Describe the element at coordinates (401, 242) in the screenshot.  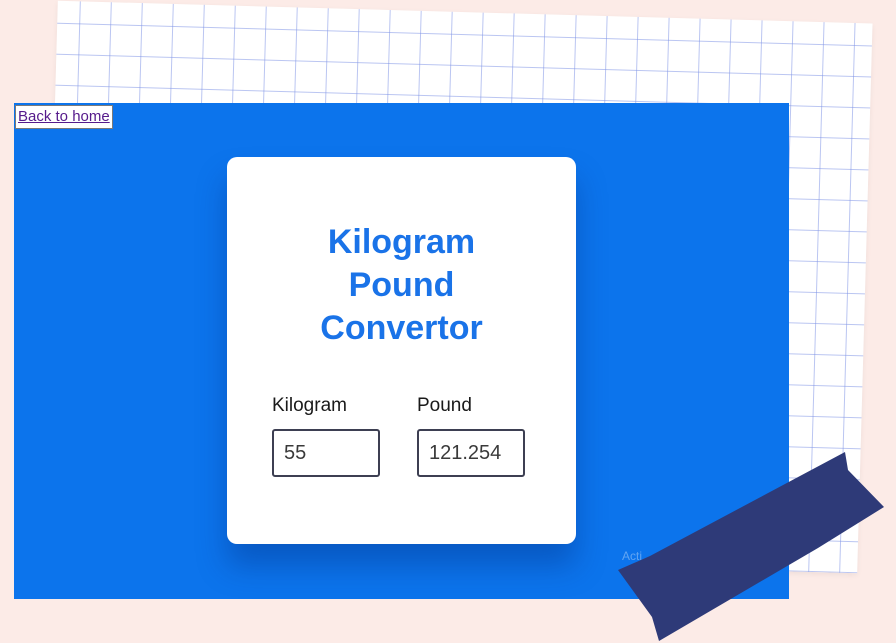
I see `title-line-1: Kilogram` at that location.